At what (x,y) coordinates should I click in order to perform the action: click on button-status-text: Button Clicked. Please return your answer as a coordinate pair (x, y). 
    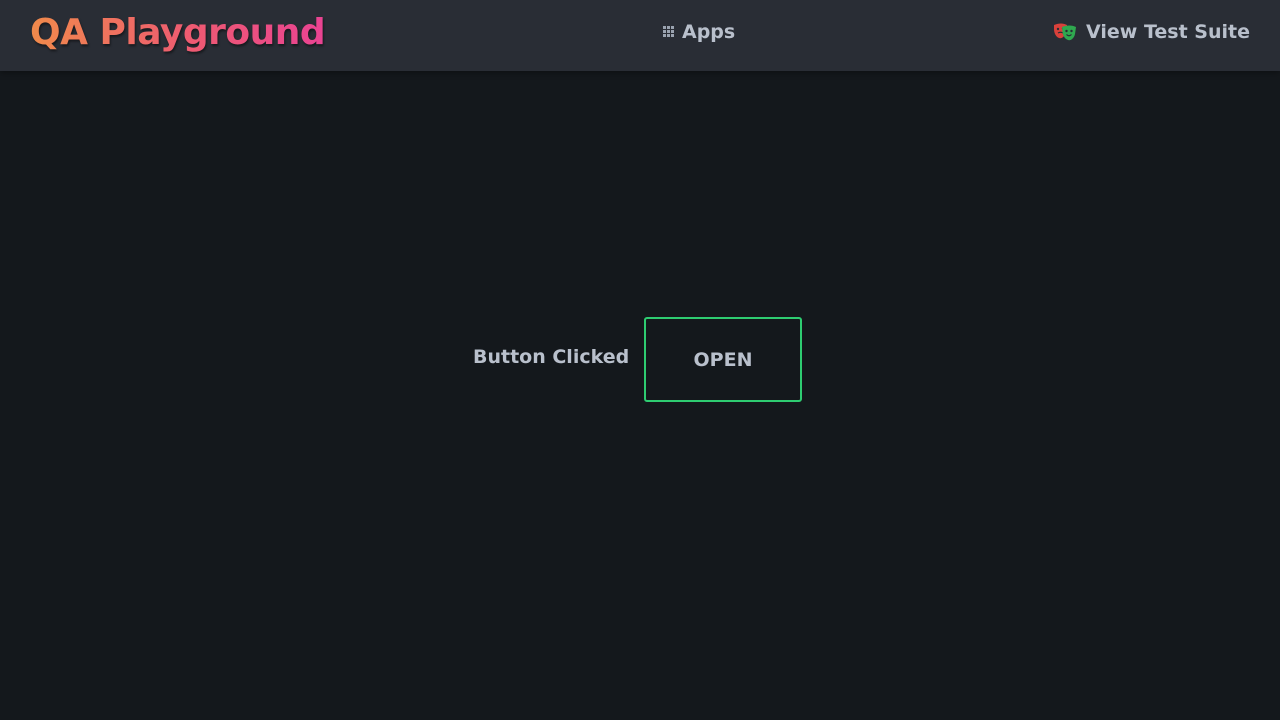
    Looking at the image, I should click on (551, 357).